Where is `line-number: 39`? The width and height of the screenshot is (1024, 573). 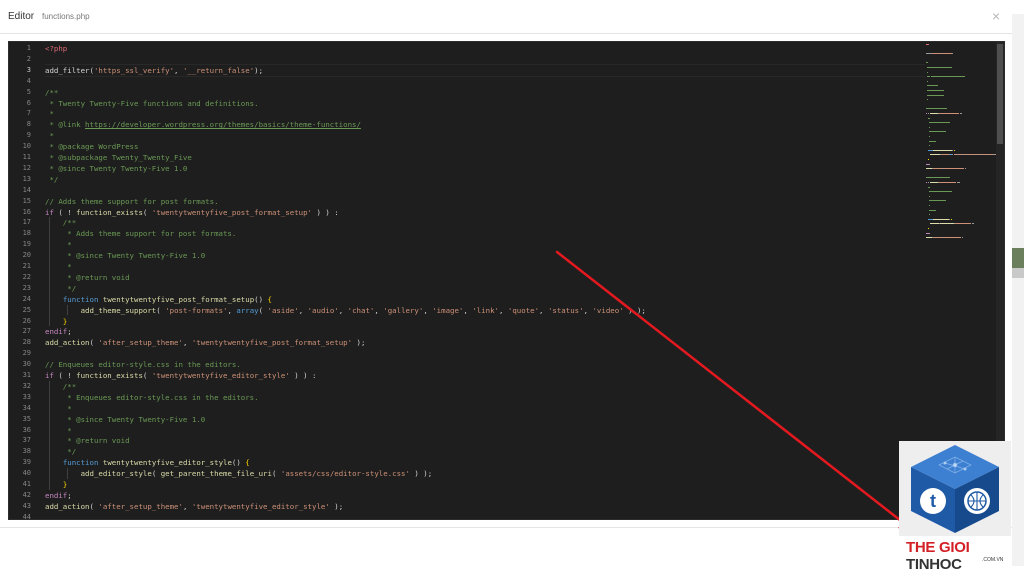
line-number: 39 is located at coordinates (26, 462).